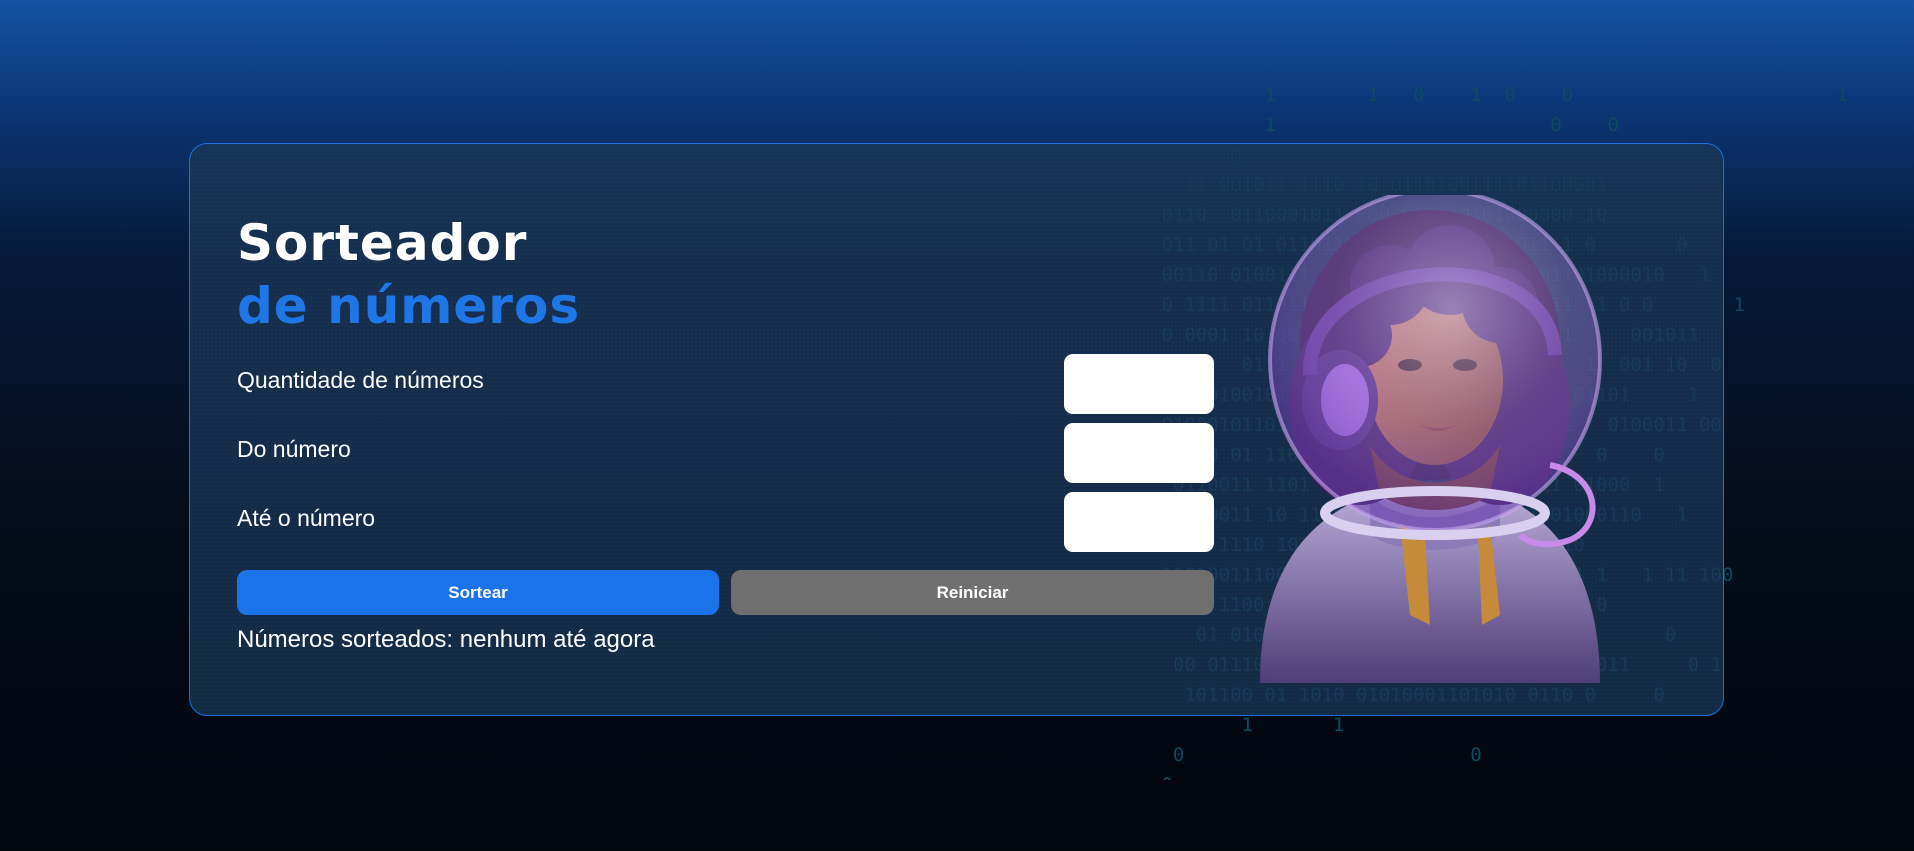 The width and height of the screenshot is (1914, 851). What do you see at coordinates (972, 592) in the screenshot?
I see `reset-button: Reiniciar` at bounding box center [972, 592].